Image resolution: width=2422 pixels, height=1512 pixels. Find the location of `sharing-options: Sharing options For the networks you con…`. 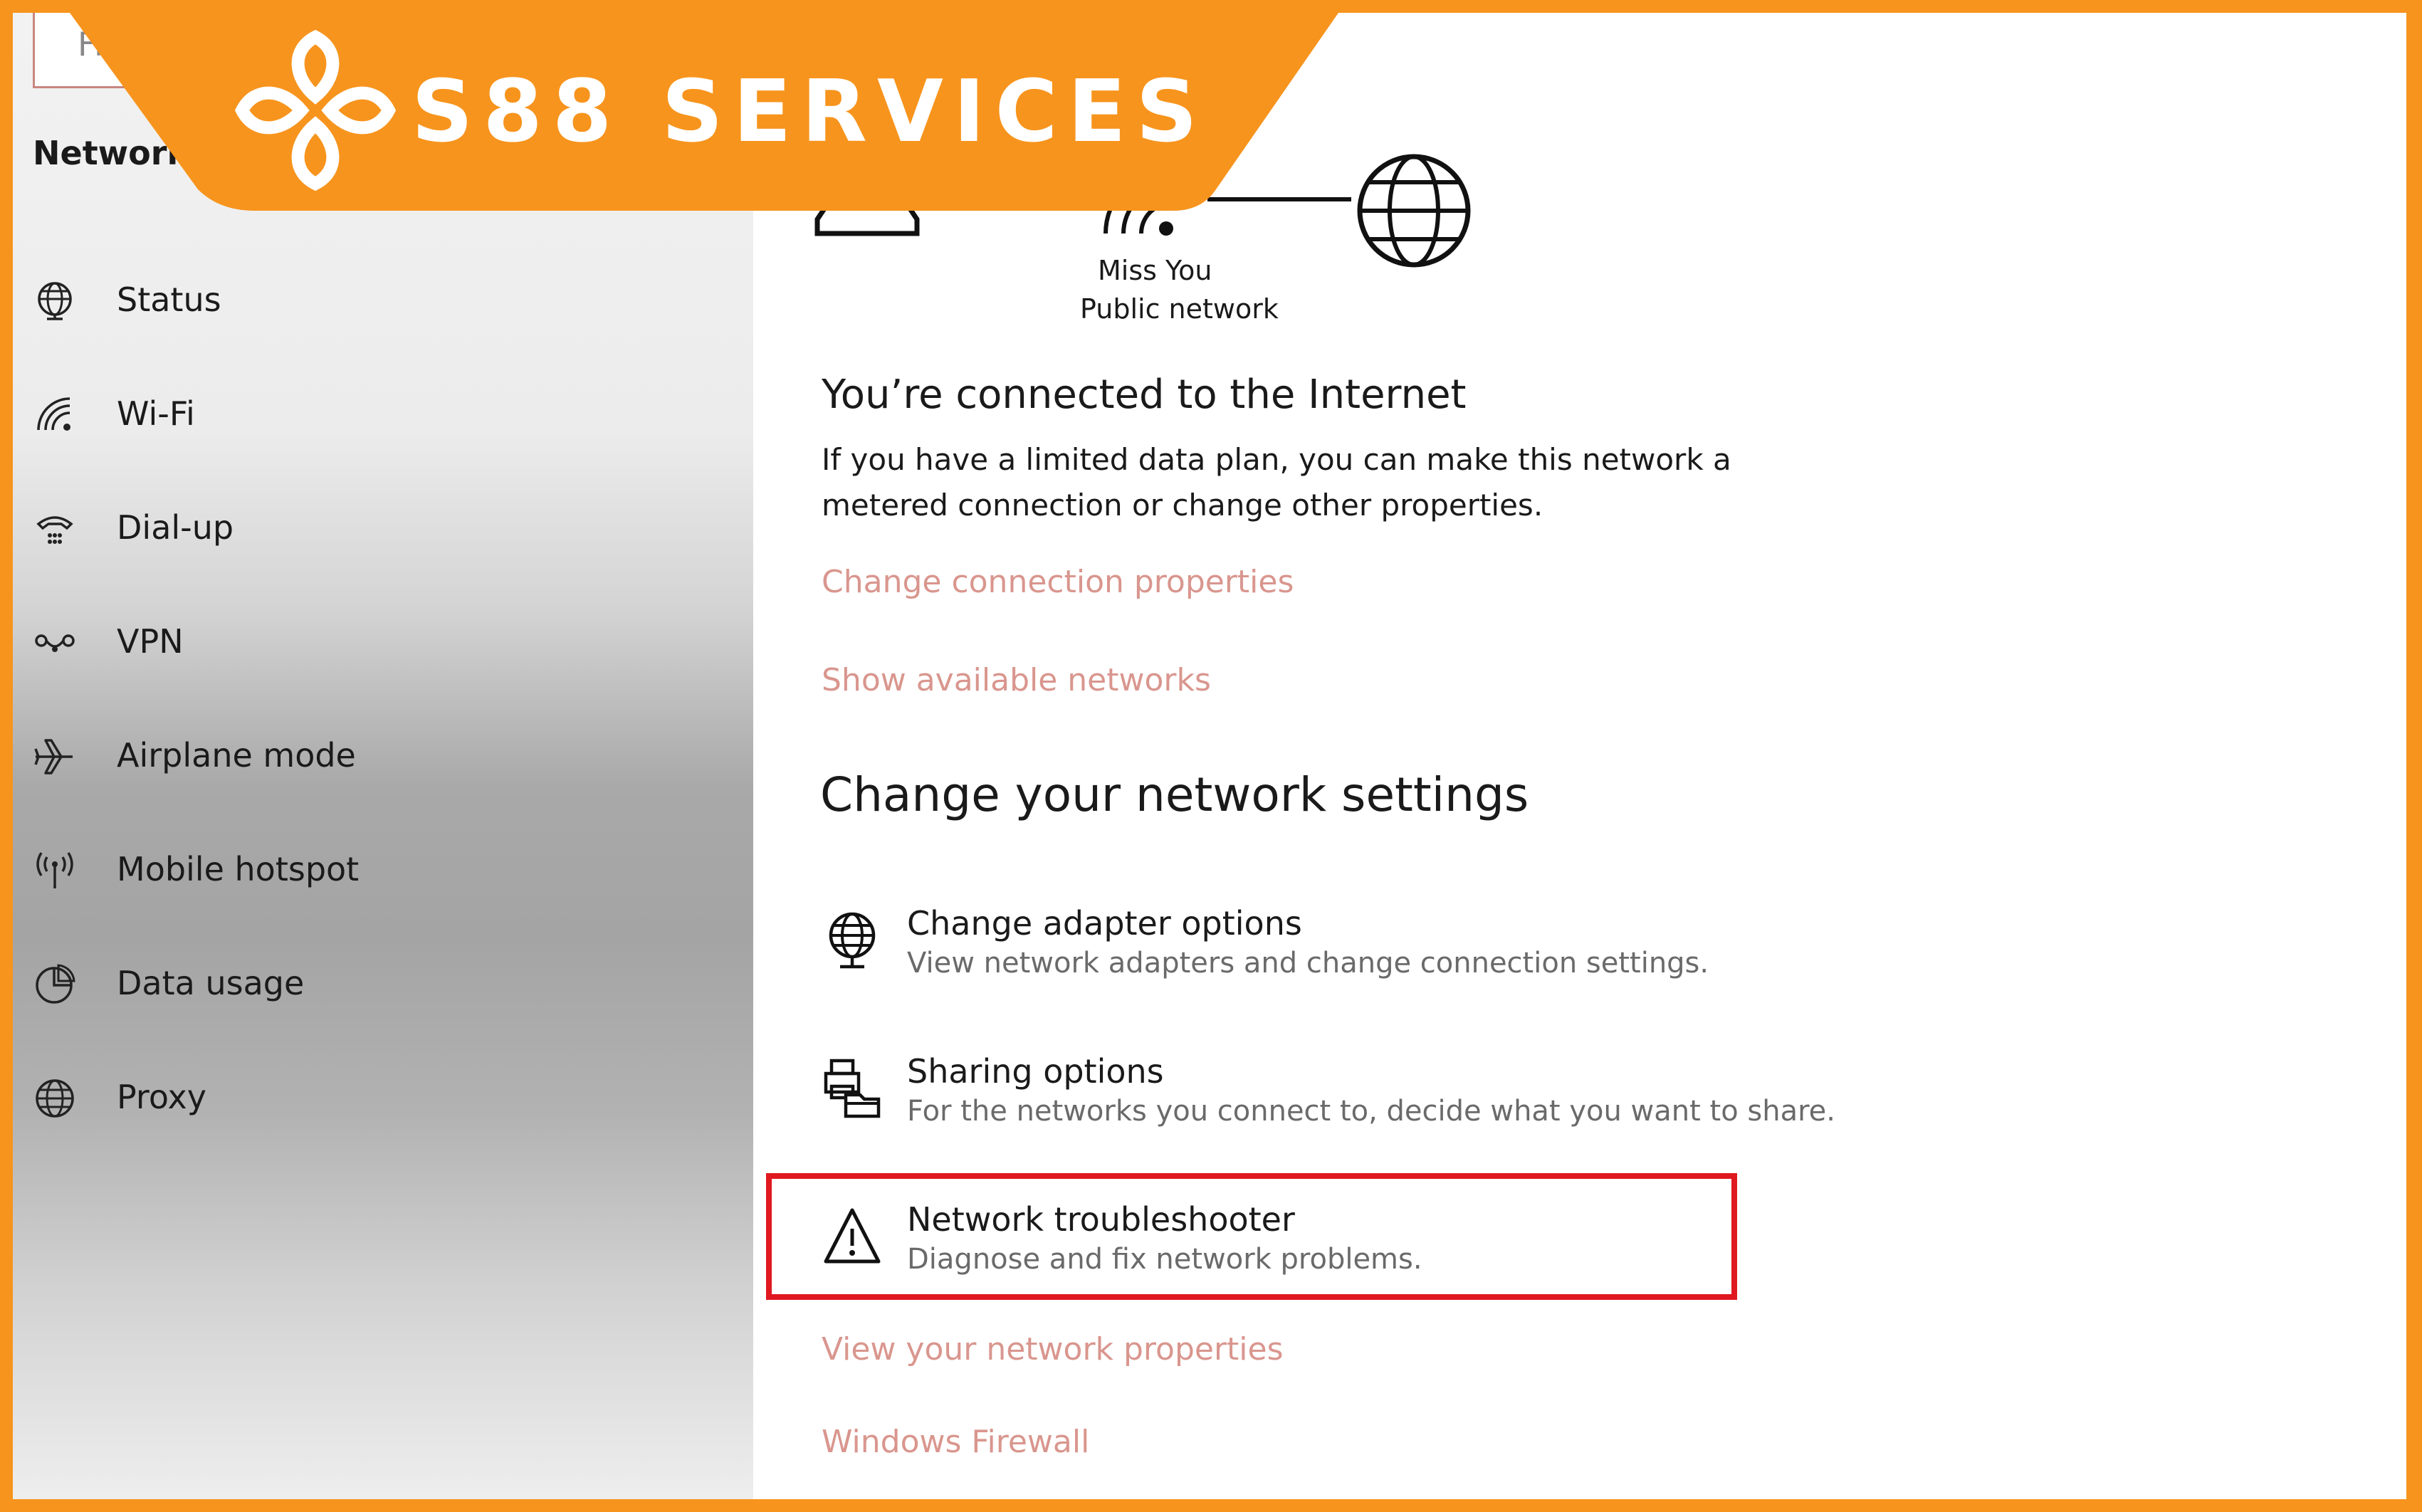

sharing-options: Sharing options For the networks you con… is located at coordinates (1328, 1111).